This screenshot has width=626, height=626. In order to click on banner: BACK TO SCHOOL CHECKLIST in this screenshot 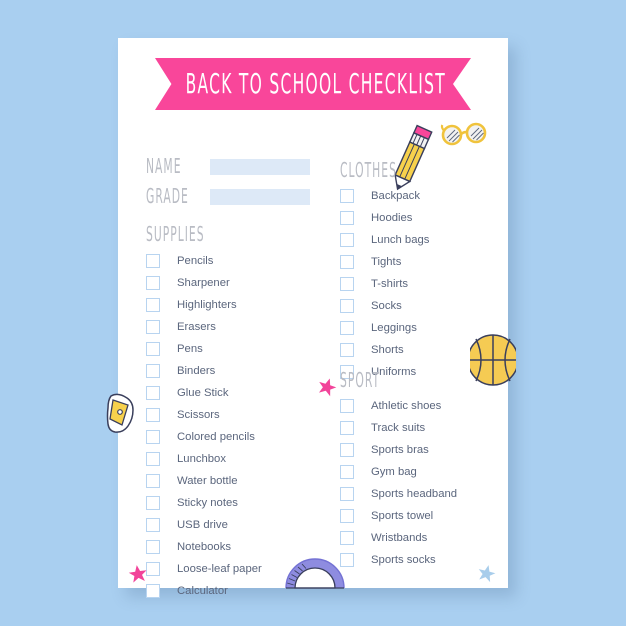, I will do `click(313, 84)`.